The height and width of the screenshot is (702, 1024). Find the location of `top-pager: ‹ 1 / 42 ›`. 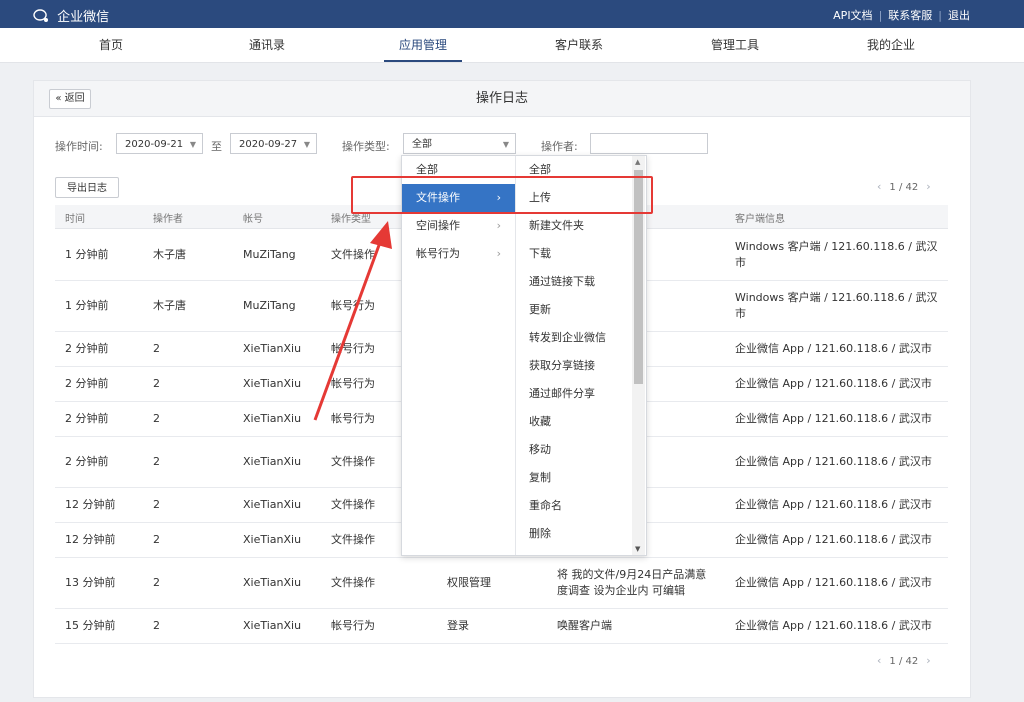

top-pager: ‹ 1 / 42 › is located at coordinates (904, 186).